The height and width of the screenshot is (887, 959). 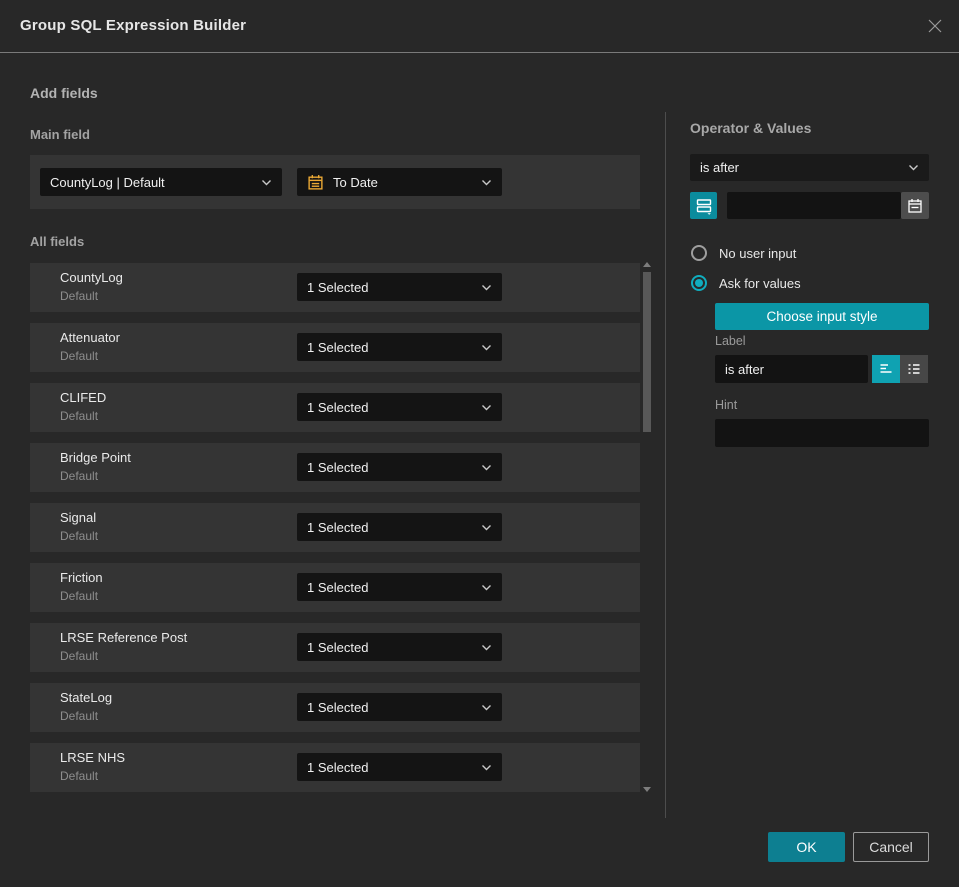 I want to click on radio-circle-icon, so click(x=699, y=253).